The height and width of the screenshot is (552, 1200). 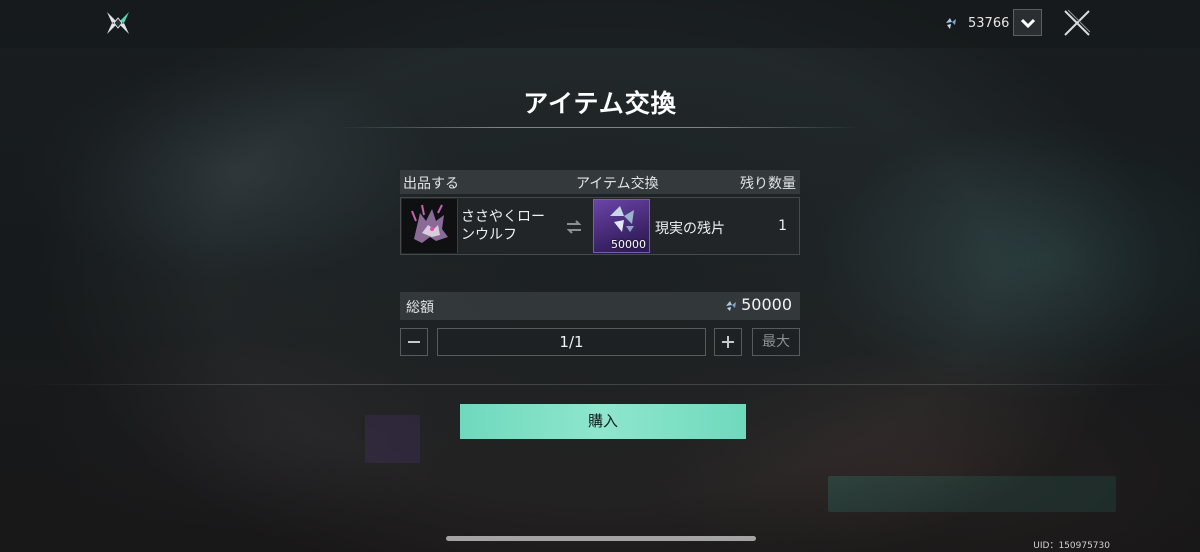 I want to click on swap-arrows-icon, so click(x=574, y=227).